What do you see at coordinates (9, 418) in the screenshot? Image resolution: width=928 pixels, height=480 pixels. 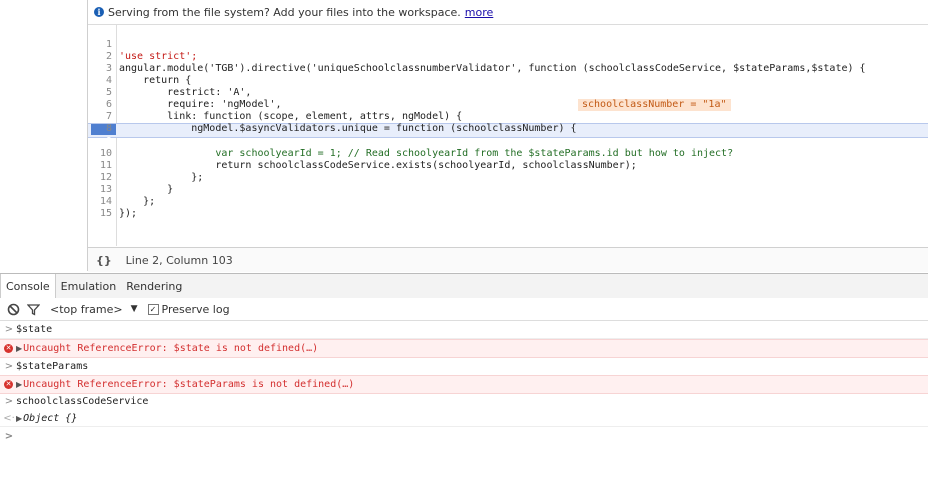 I see `chevron-left-icon: <·` at bounding box center [9, 418].